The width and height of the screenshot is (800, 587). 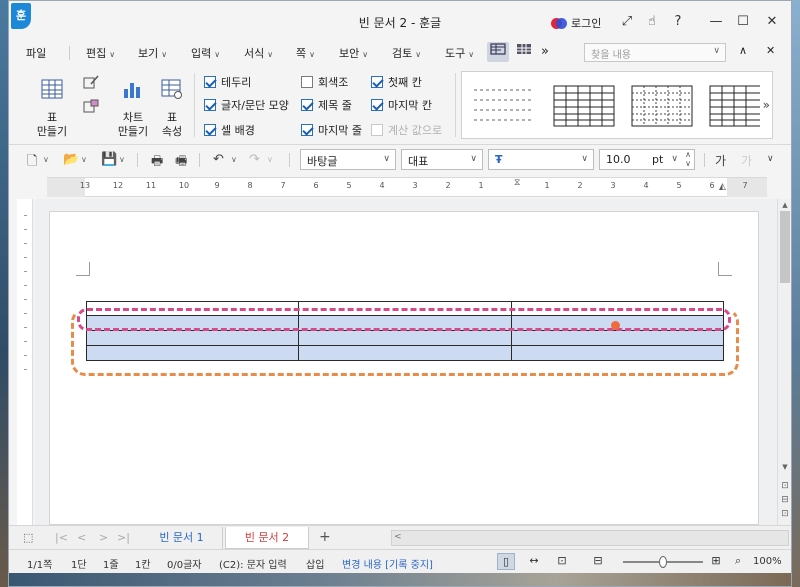 I want to click on check-last-row: 마지막 줄, so click(x=331, y=130).